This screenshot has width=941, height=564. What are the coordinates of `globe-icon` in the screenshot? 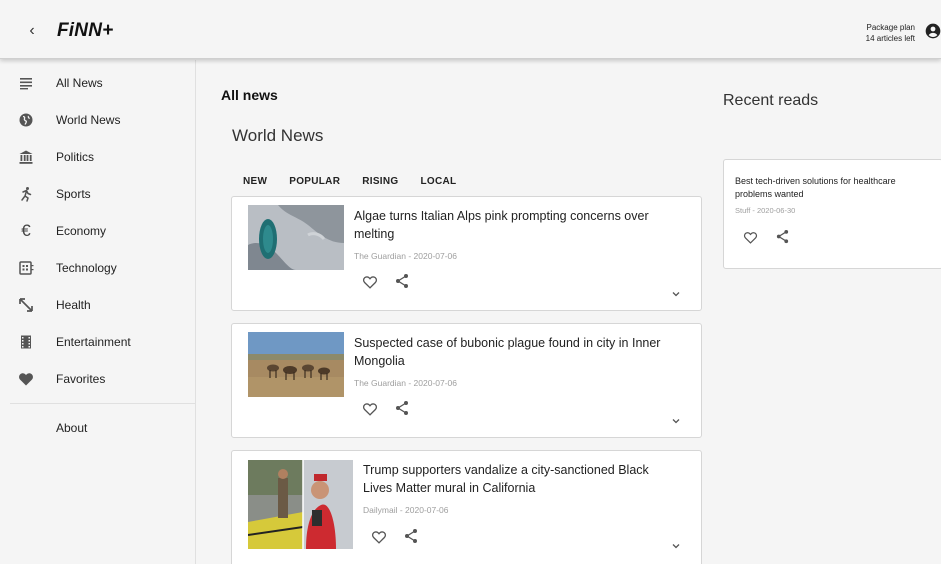 It's located at (26, 119).